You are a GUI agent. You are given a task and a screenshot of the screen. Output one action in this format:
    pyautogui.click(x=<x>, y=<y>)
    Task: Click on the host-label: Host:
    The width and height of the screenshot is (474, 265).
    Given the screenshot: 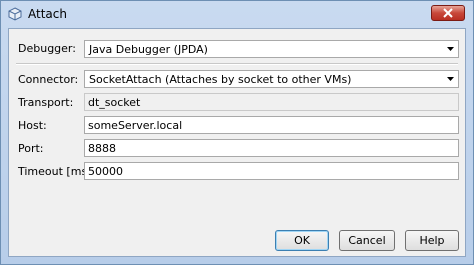 What is the action you would take?
    pyautogui.click(x=32, y=125)
    